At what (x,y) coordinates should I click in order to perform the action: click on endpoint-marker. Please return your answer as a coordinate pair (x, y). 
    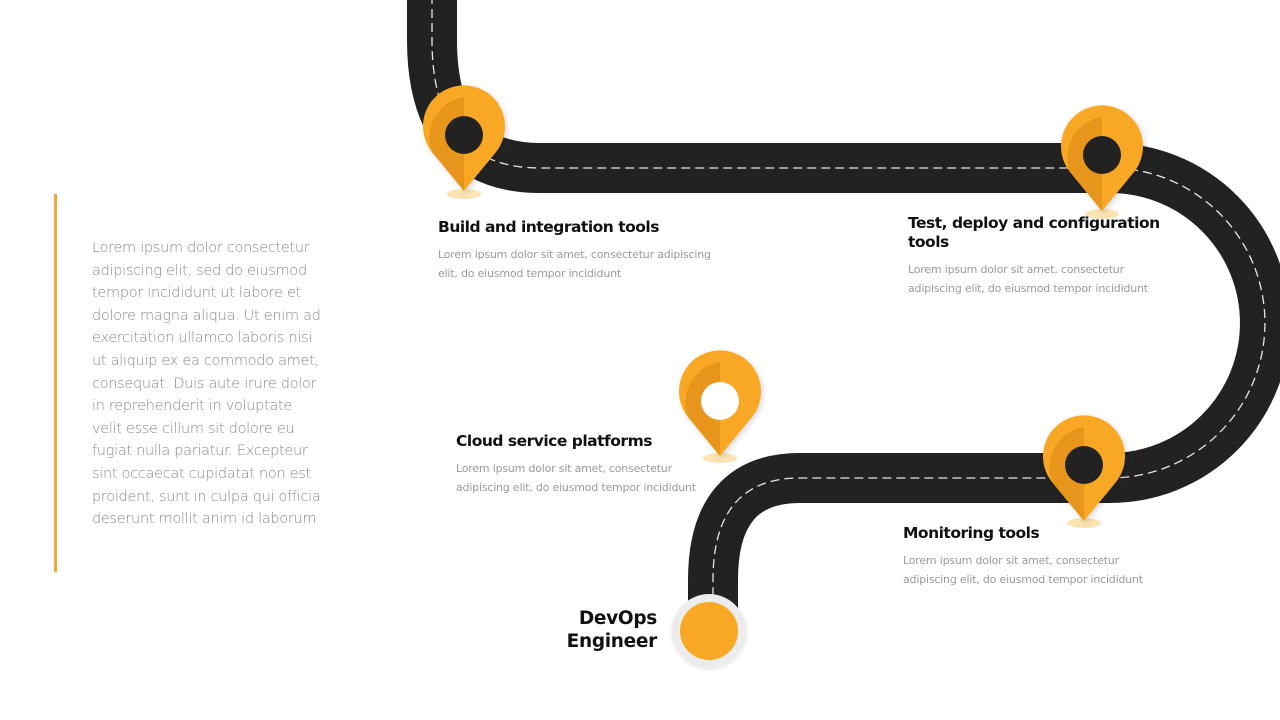
    Looking at the image, I should click on (709, 631).